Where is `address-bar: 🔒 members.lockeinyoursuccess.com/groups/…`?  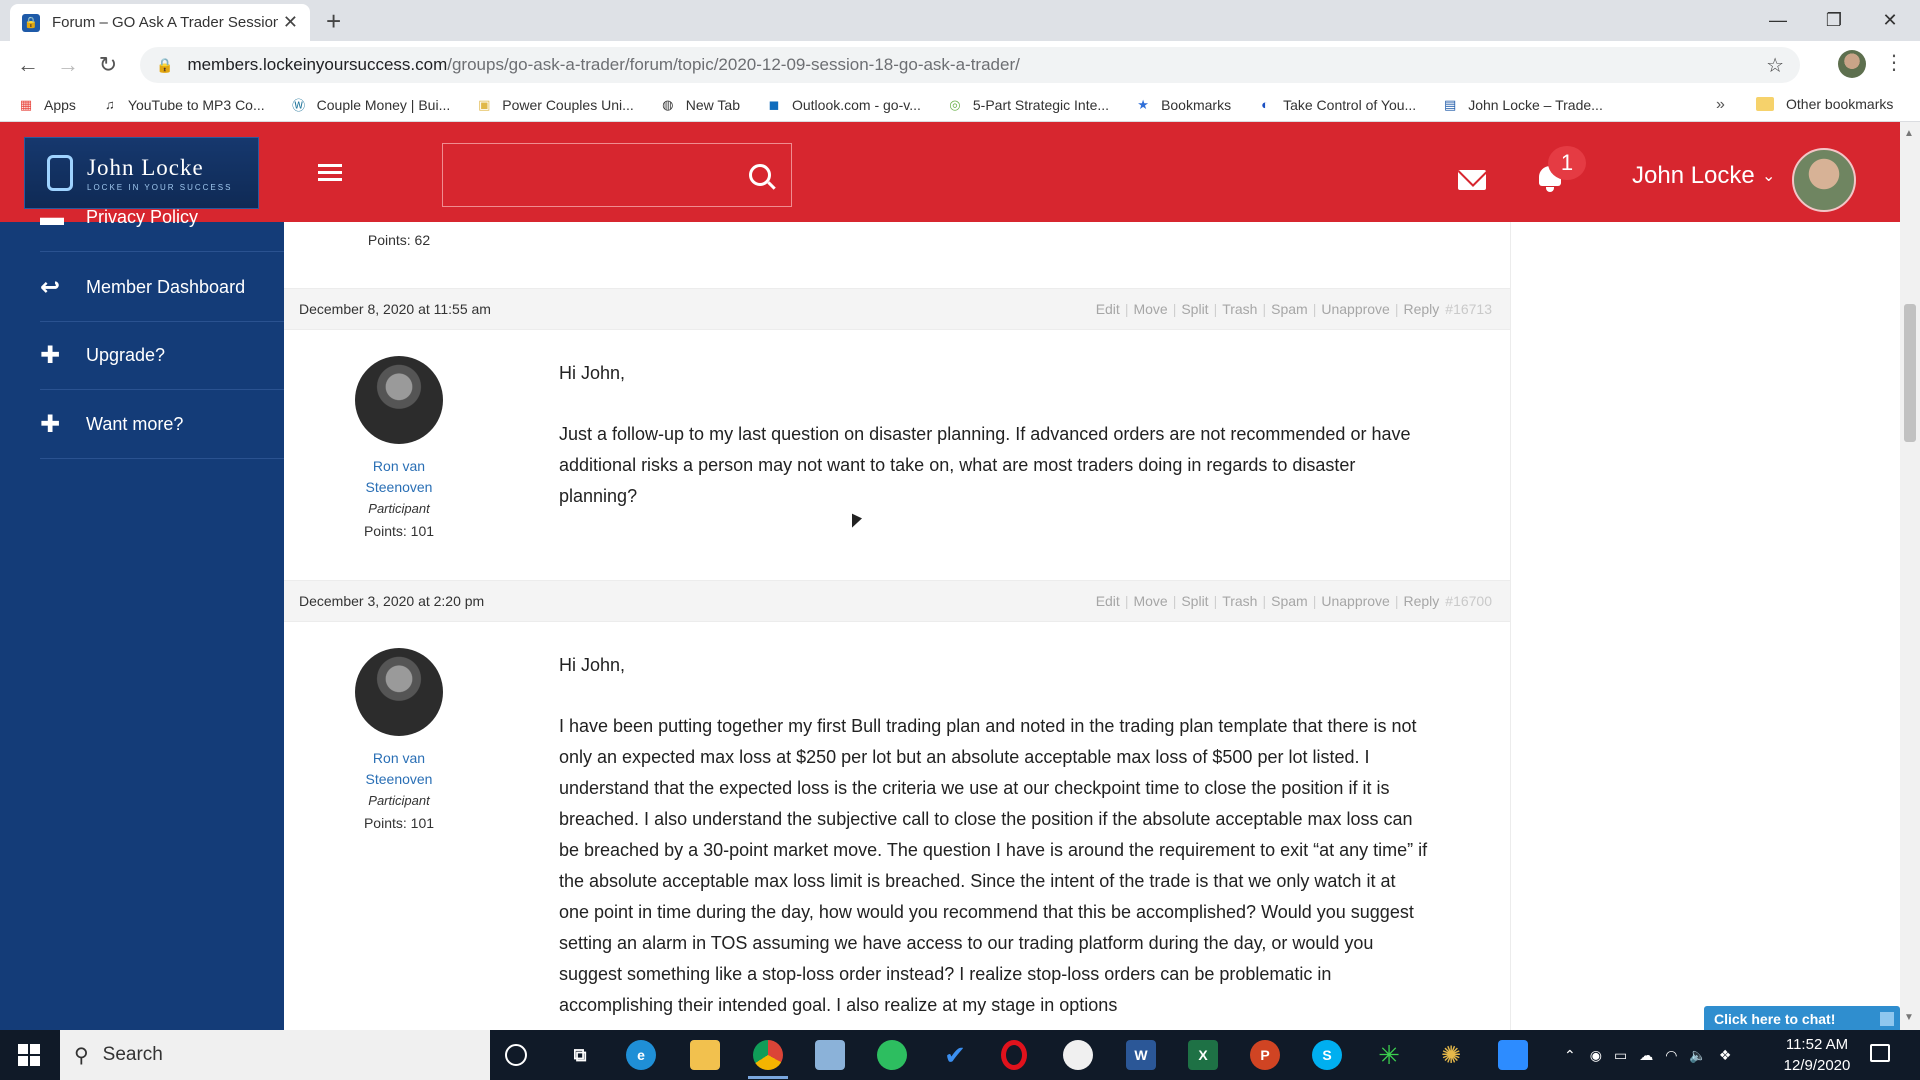 address-bar: 🔒 members.lockeinyoursuccess.com/groups/… is located at coordinates (970, 65).